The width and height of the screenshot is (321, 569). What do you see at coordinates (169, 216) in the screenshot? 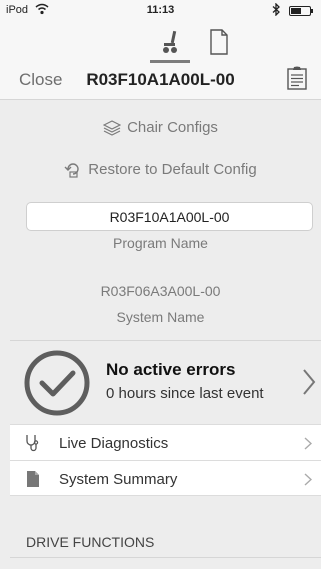
I see `program-name-field: R03F10A1A00L-00` at bounding box center [169, 216].